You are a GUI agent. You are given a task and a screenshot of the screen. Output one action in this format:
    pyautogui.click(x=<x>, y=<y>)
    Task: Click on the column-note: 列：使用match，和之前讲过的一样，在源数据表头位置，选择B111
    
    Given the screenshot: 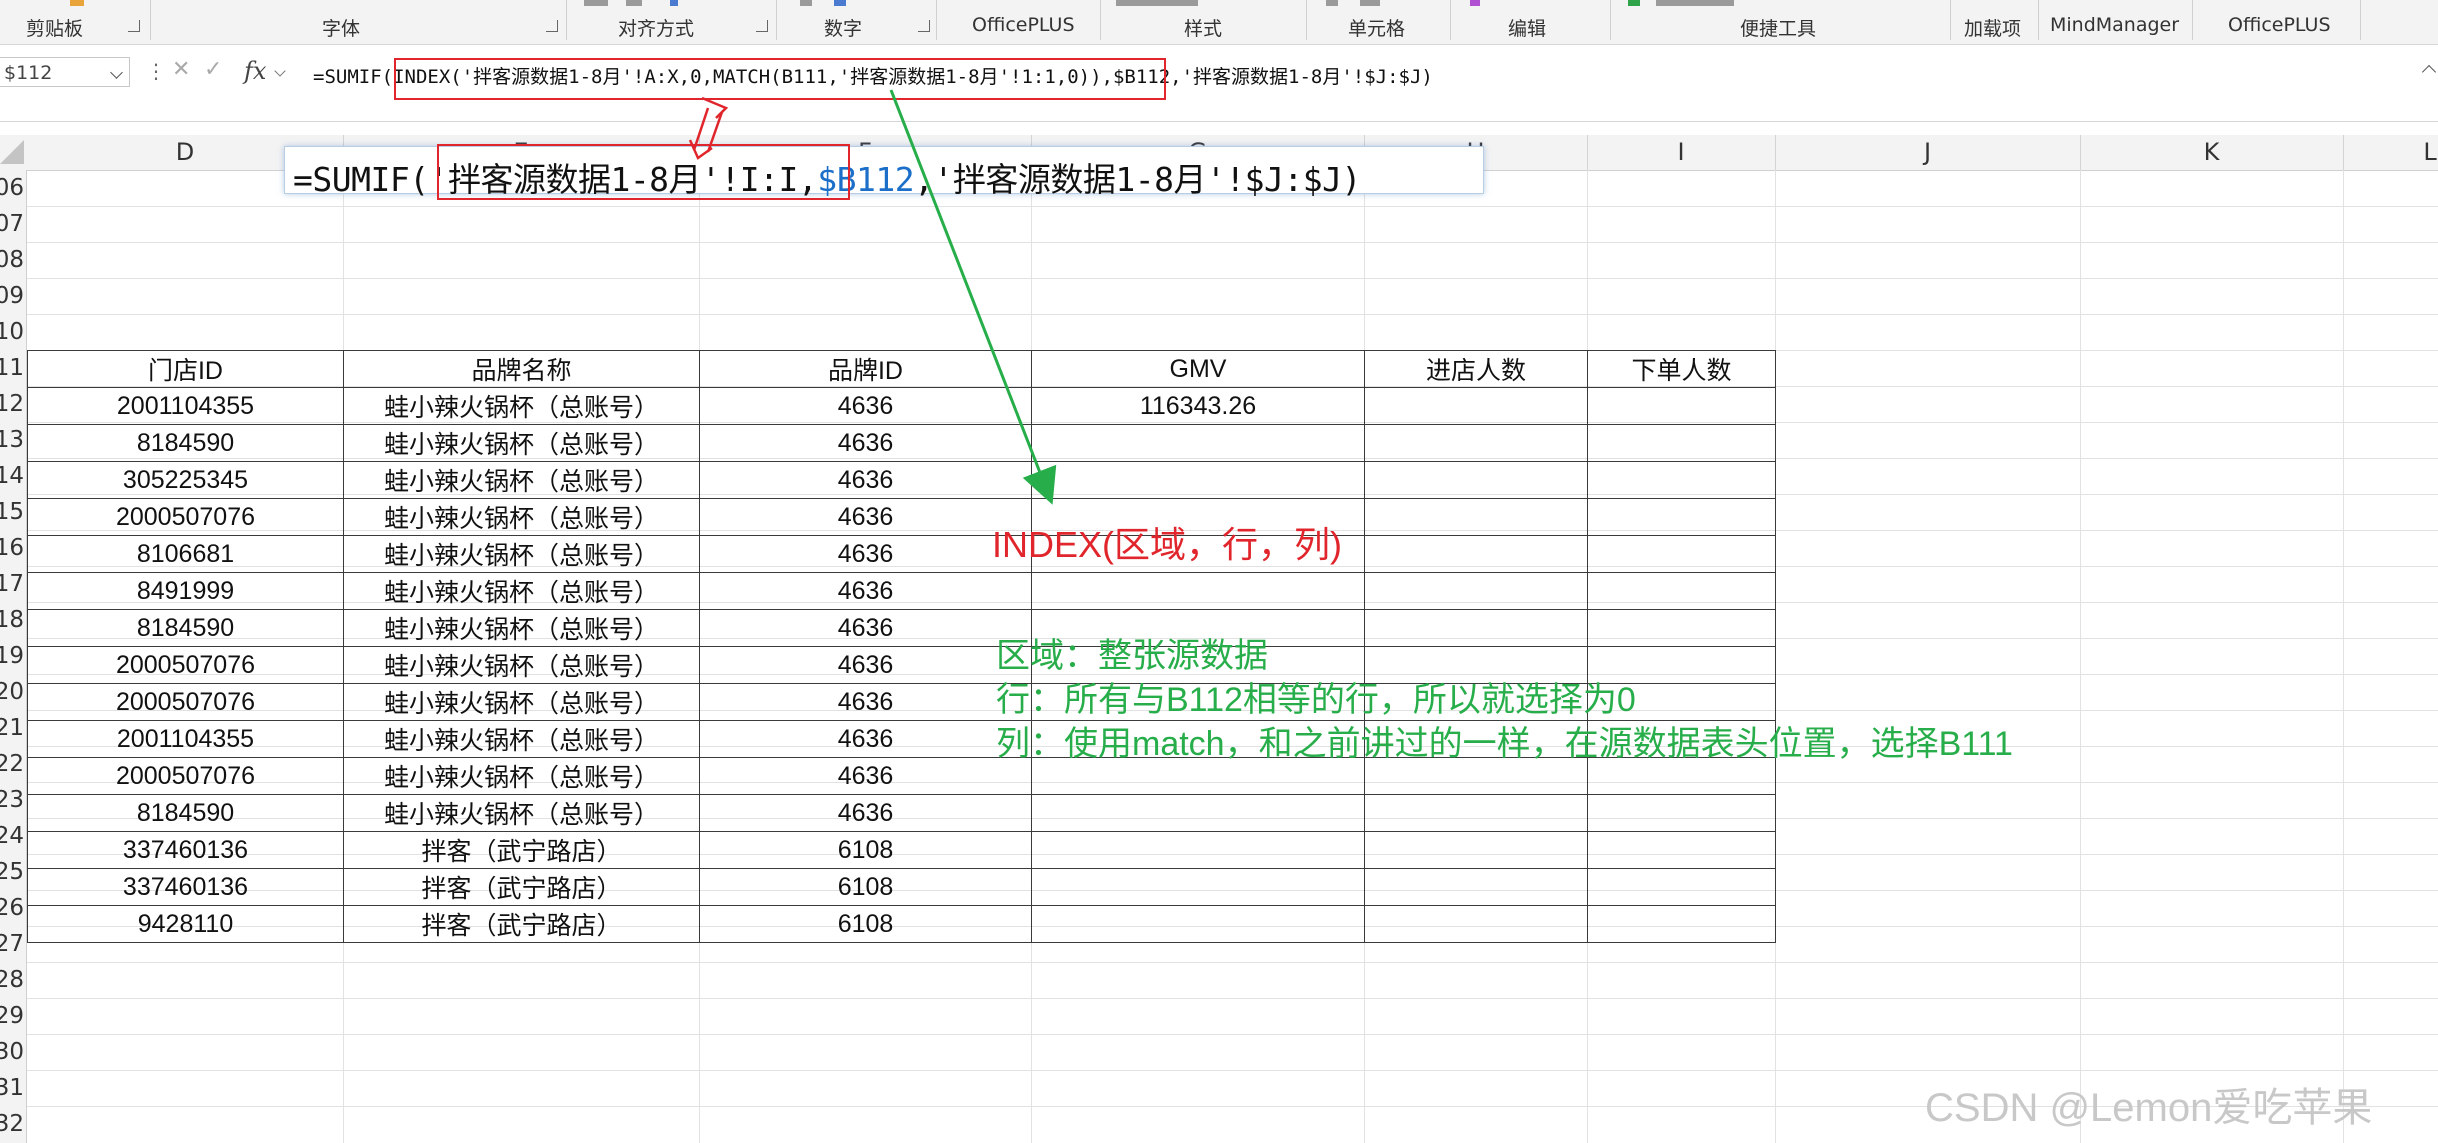 What is the action you would take?
    pyautogui.click(x=1504, y=744)
    